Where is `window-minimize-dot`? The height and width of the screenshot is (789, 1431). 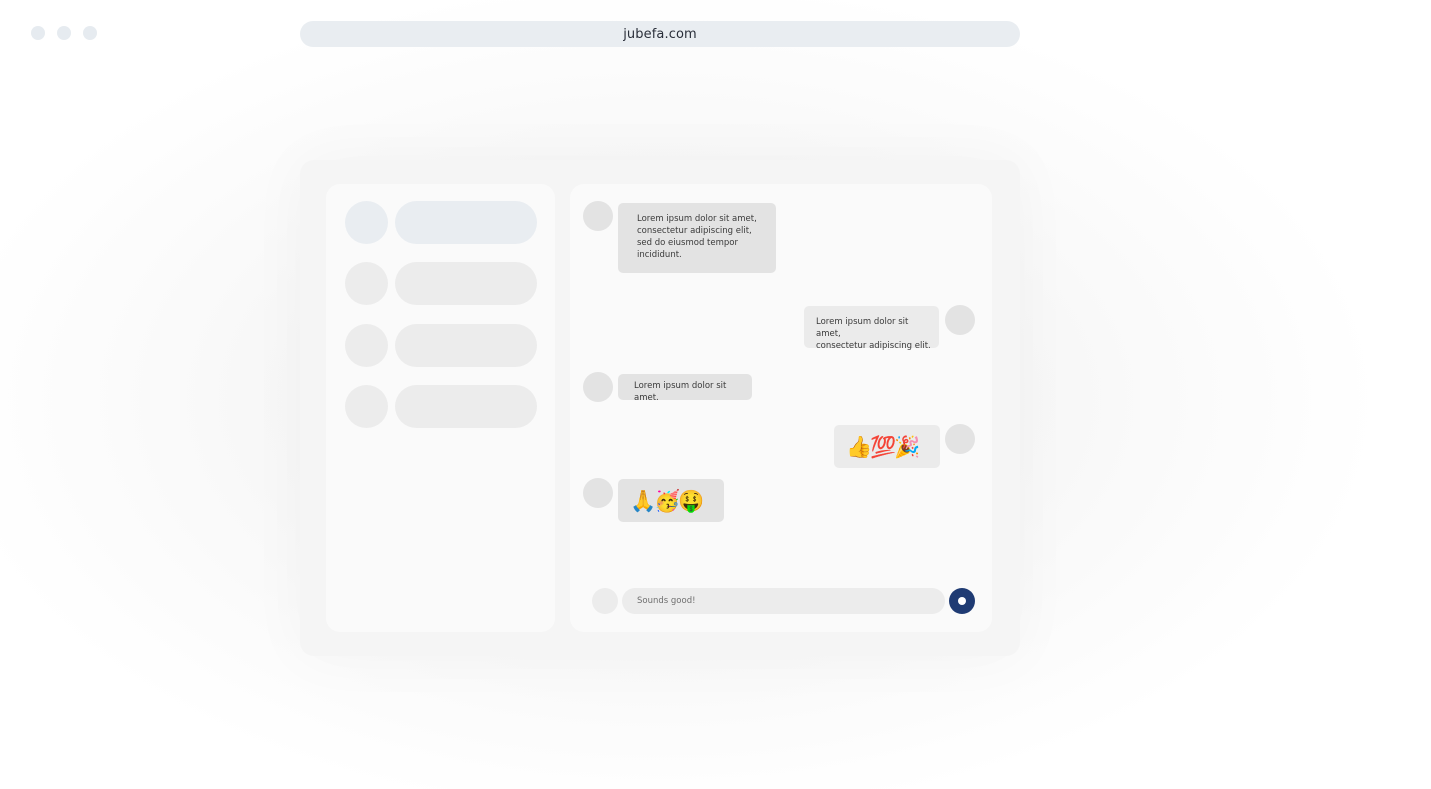 window-minimize-dot is located at coordinates (64, 33).